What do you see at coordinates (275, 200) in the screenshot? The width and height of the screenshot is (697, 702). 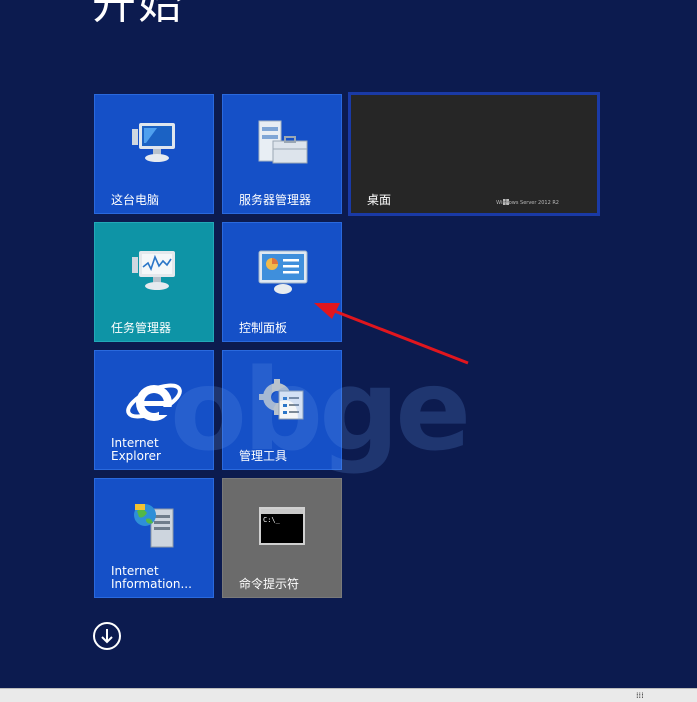 I see `tile-label: 服务器管理器` at bounding box center [275, 200].